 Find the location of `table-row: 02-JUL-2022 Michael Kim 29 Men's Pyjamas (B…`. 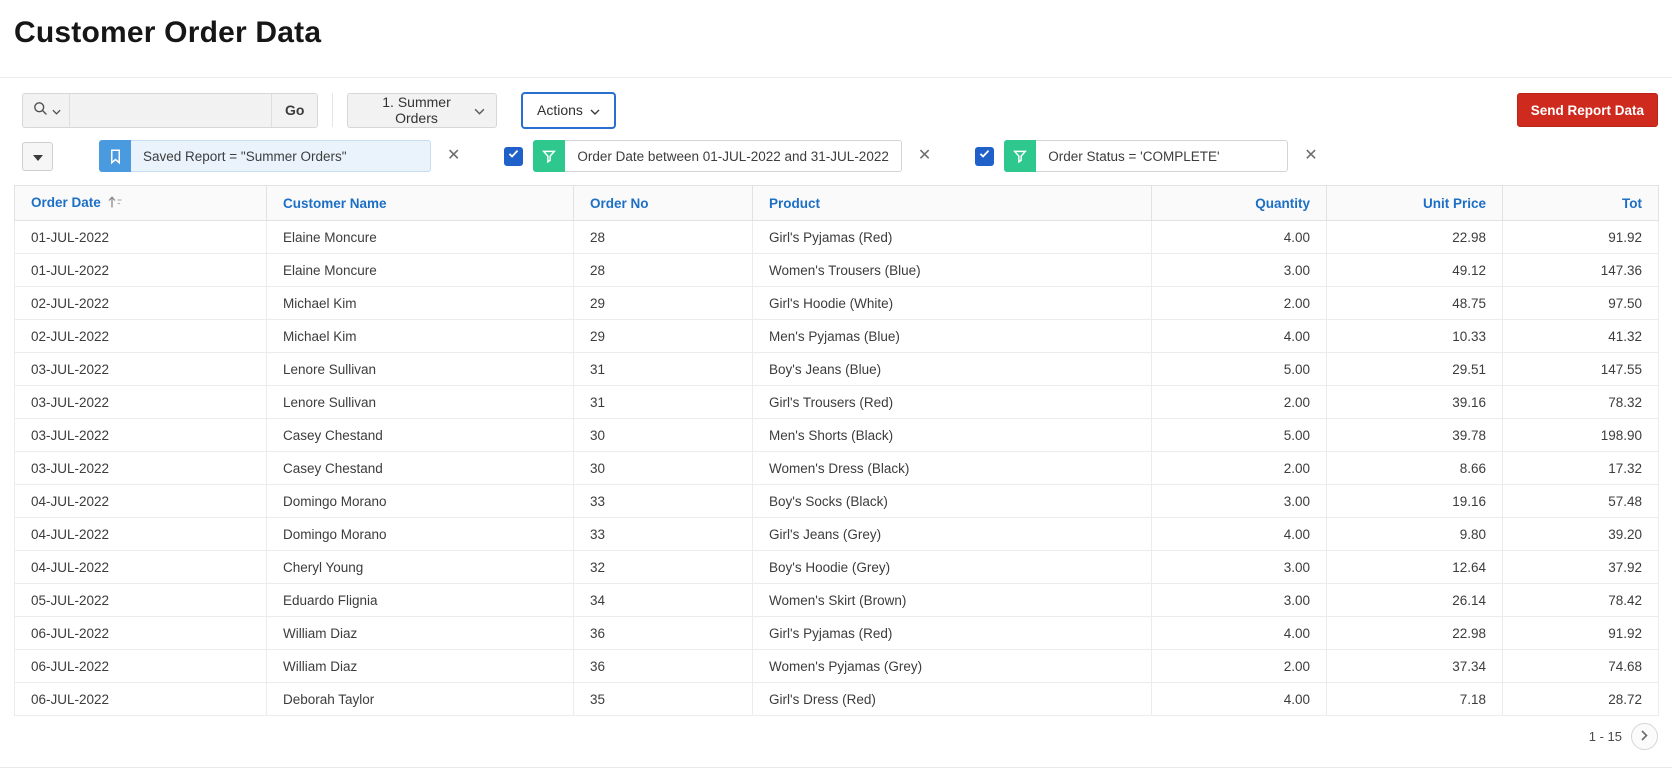

table-row: 02-JUL-2022 Michael Kim 29 Men's Pyjamas (B… is located at coordinates (836, 336).